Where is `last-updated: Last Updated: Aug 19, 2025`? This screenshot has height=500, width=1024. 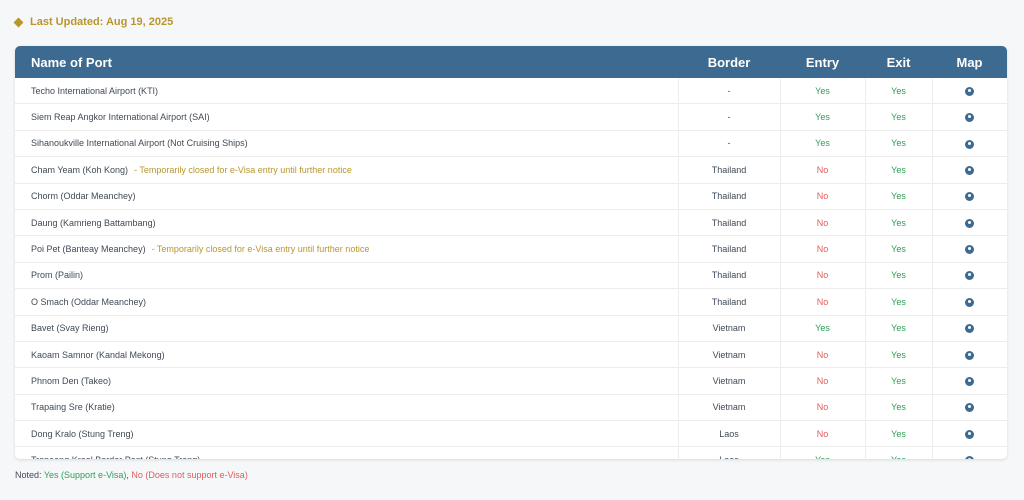
last-updated: Last Updated: Aug 19, 2025 is located at coordinates (93, 22).